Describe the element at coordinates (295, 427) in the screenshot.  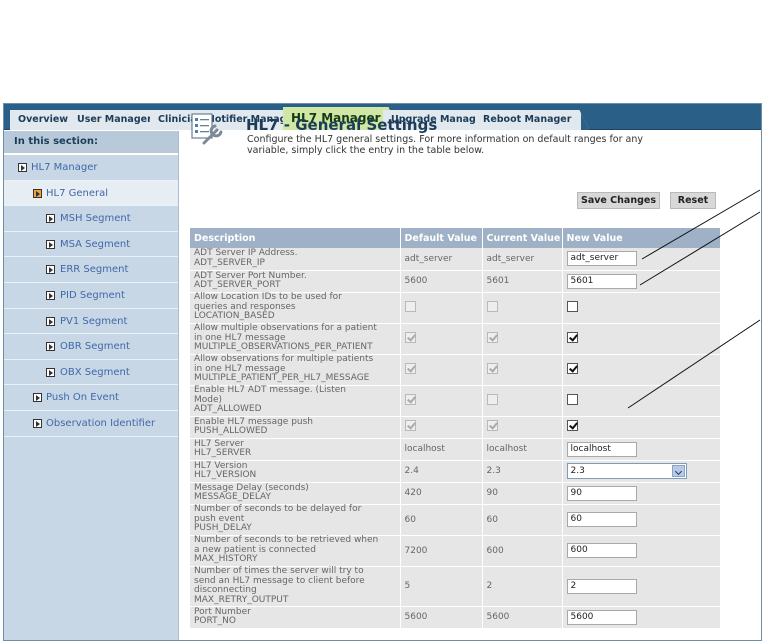
I see `setting-description: Enable HL7 message push PUSH_ALLOWED` at that location.